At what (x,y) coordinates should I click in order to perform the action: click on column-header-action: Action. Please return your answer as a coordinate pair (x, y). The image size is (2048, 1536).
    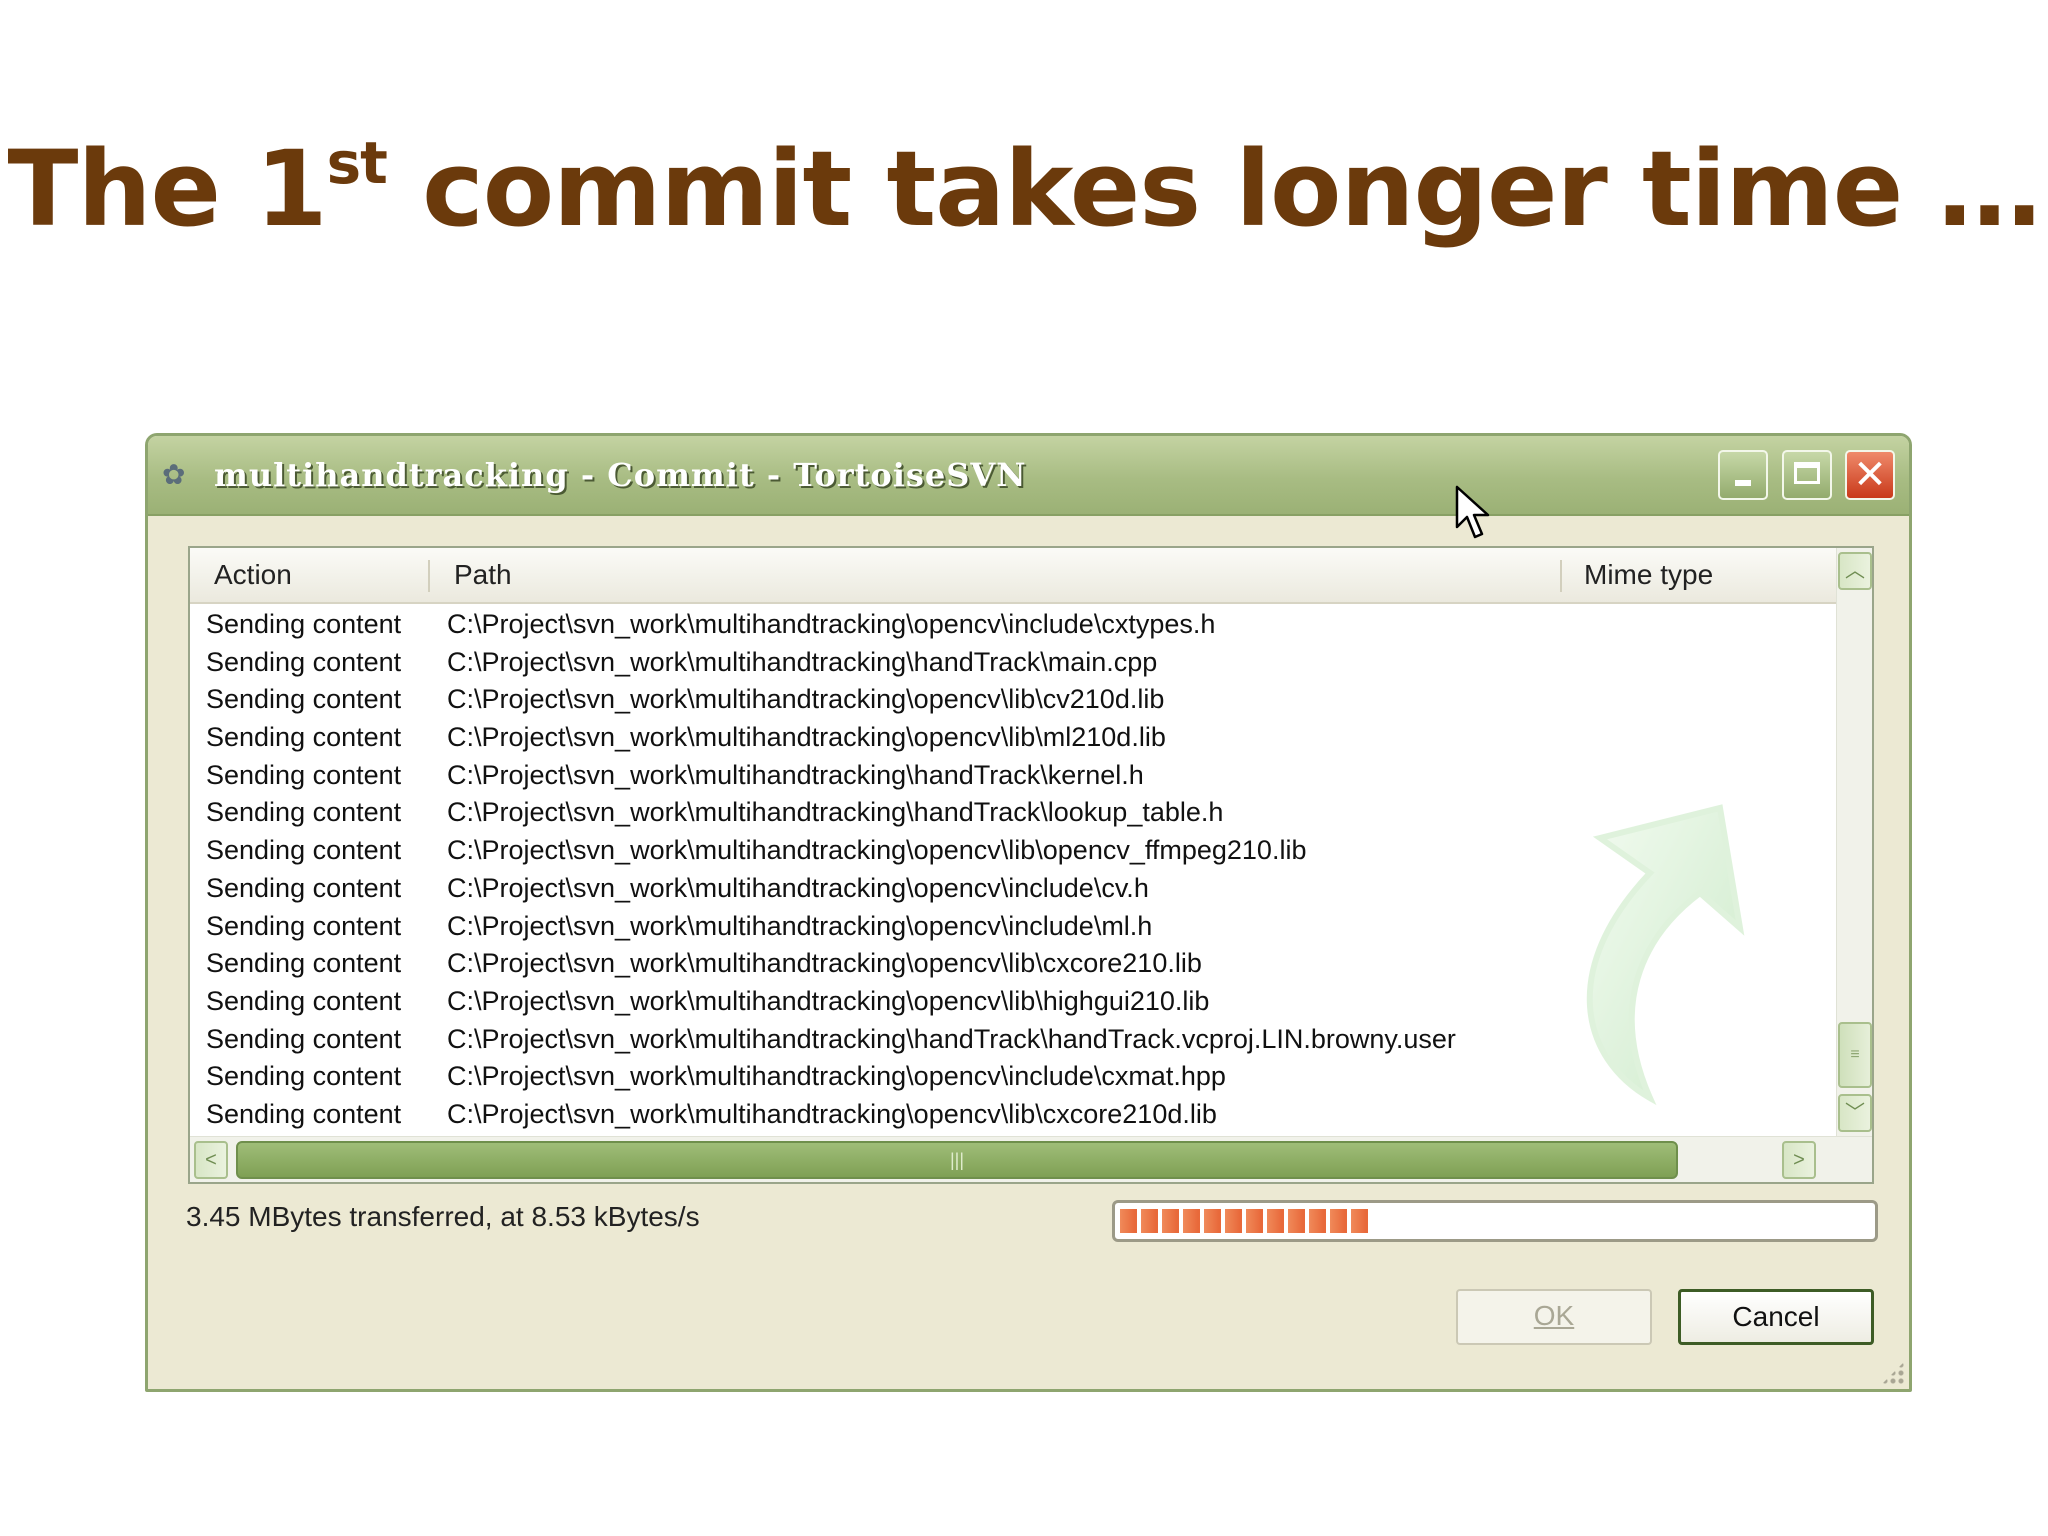
    Looking at the image, I should click on (253, 575).